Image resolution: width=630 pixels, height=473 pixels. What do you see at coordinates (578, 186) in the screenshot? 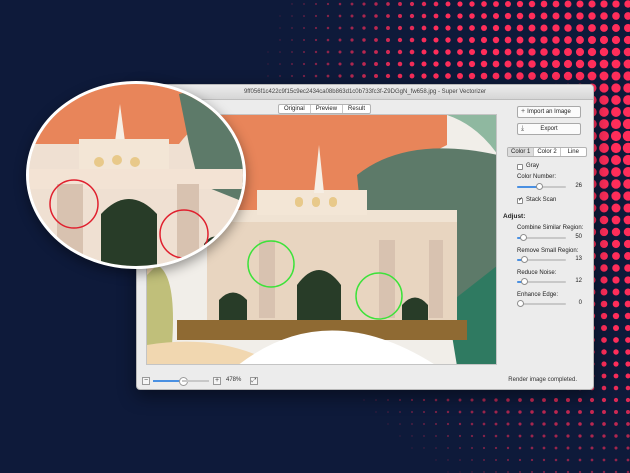
I see `color-number-value: 26` at bounding box center [578, 186].